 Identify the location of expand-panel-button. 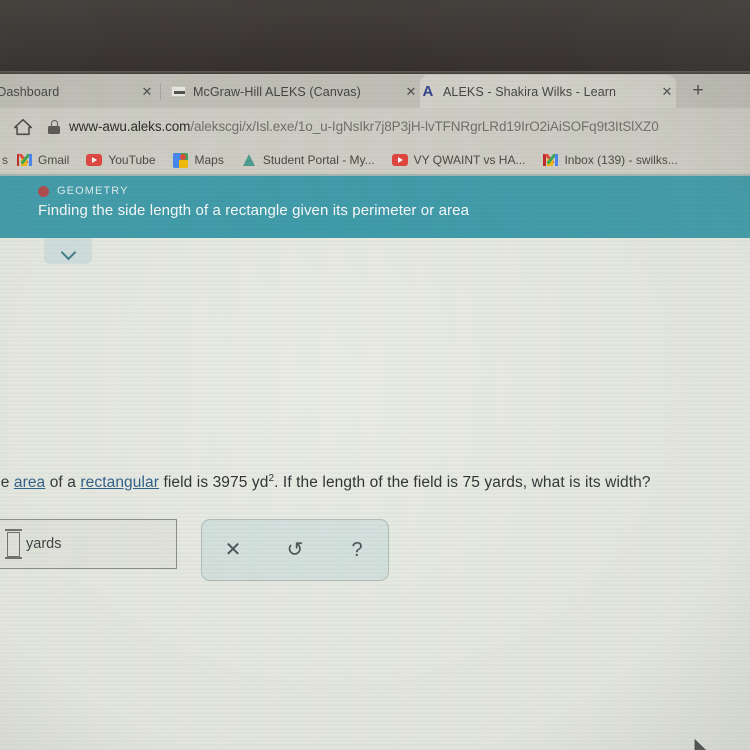
(68, 251).